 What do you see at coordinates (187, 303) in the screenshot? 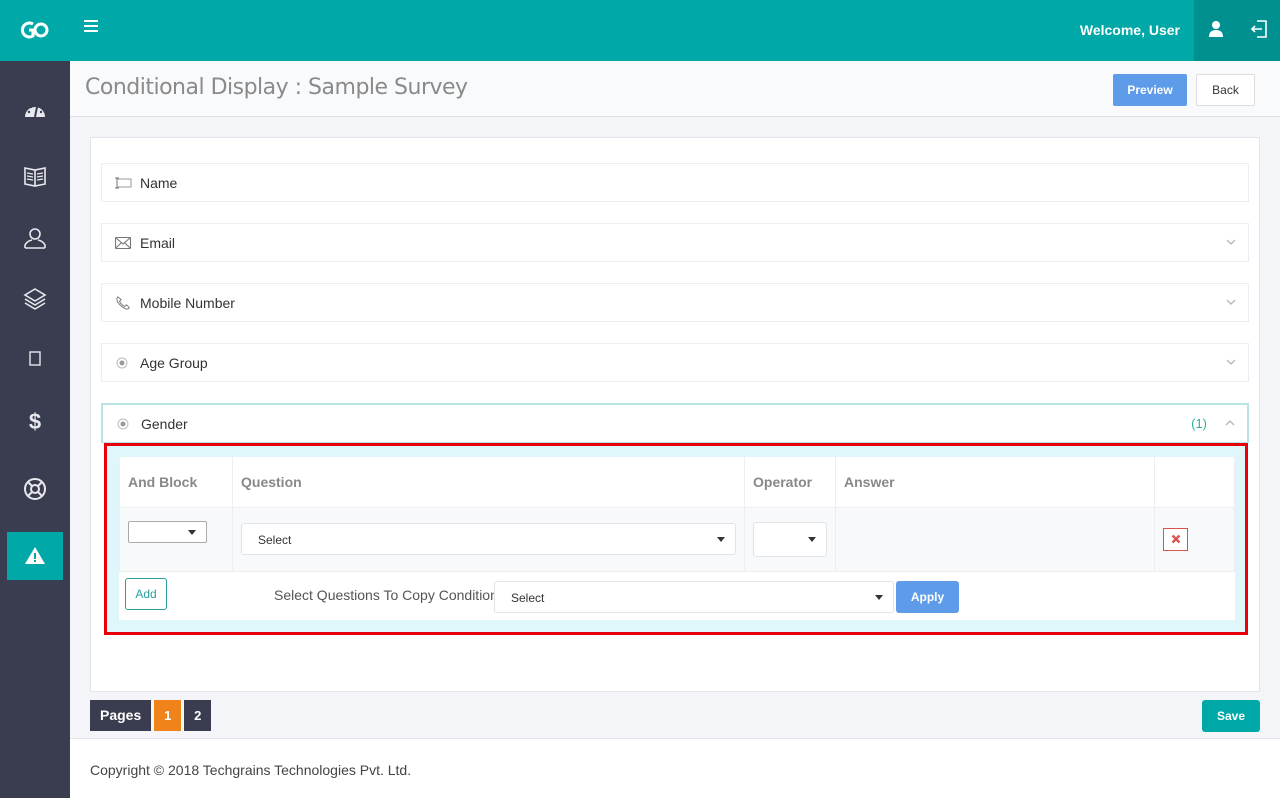
I see `question-label: Mobile Number` at bounding box center [187, 303].